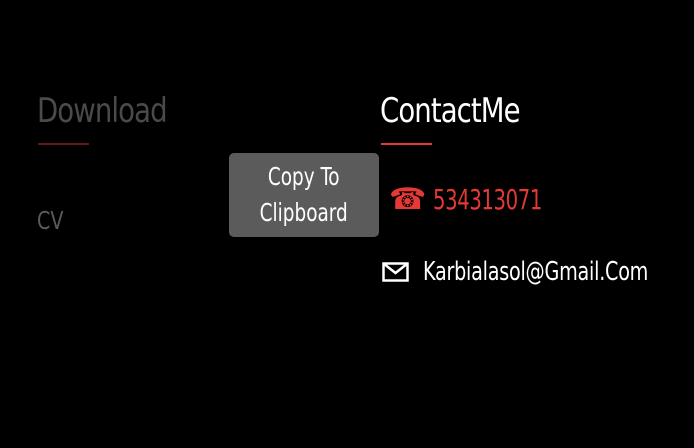 The width and height of the screenshot is (694, 448). What do you see at coordinates (487, 200) in the screenshot?
I see `phone-number: 534313071` at bounding box center [487, 200].